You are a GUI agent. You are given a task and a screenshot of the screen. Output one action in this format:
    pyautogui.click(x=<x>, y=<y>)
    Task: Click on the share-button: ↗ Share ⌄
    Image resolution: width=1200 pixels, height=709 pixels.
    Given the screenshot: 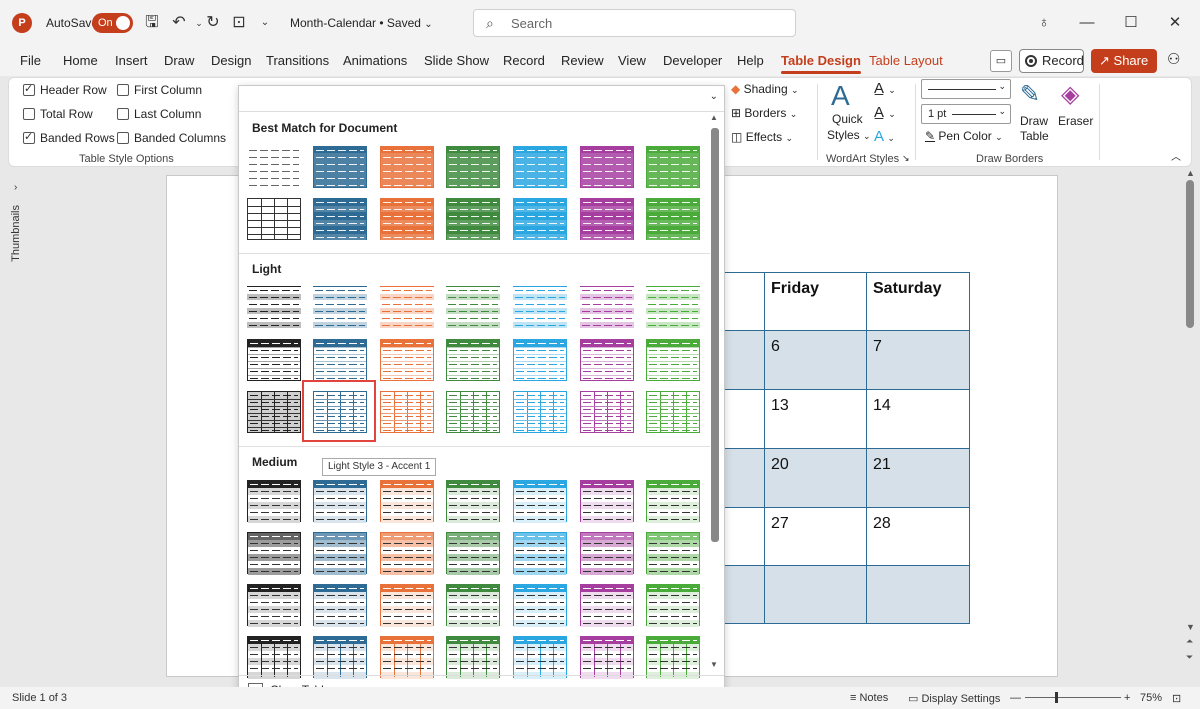 What is the action you would take?
    pyautogui.click(x=1124, y=70)
    